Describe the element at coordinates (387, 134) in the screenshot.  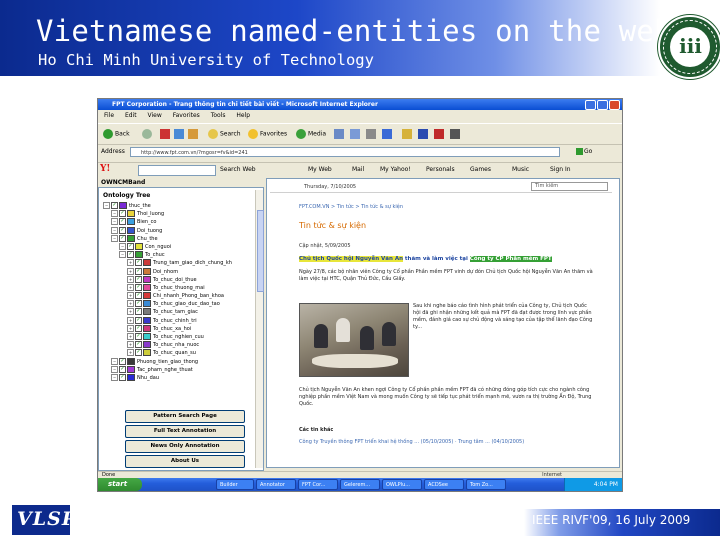
I see `edit-button` at that location.